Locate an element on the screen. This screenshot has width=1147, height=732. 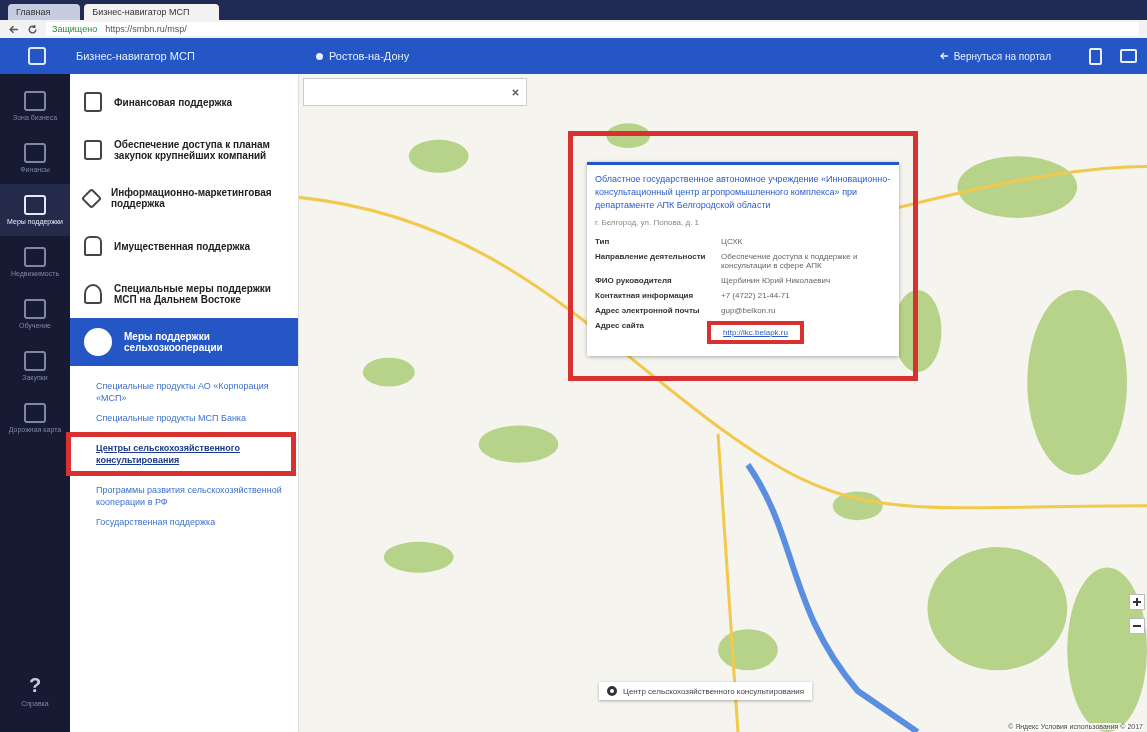
menu-item: Финансовая поддержка is located at coordinates (184, 102).